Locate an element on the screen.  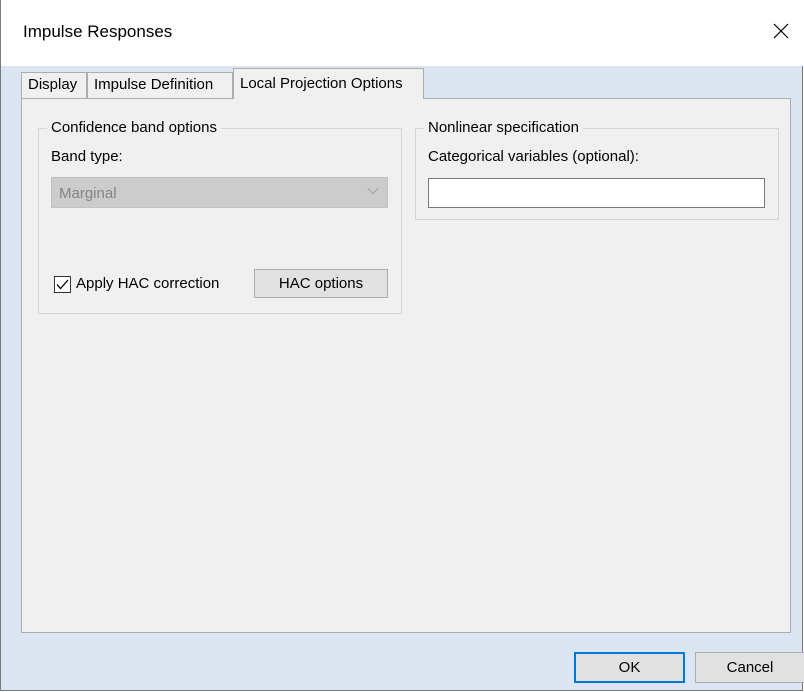
tab-label: Impulse Definition is located at coordinates (154, 84).